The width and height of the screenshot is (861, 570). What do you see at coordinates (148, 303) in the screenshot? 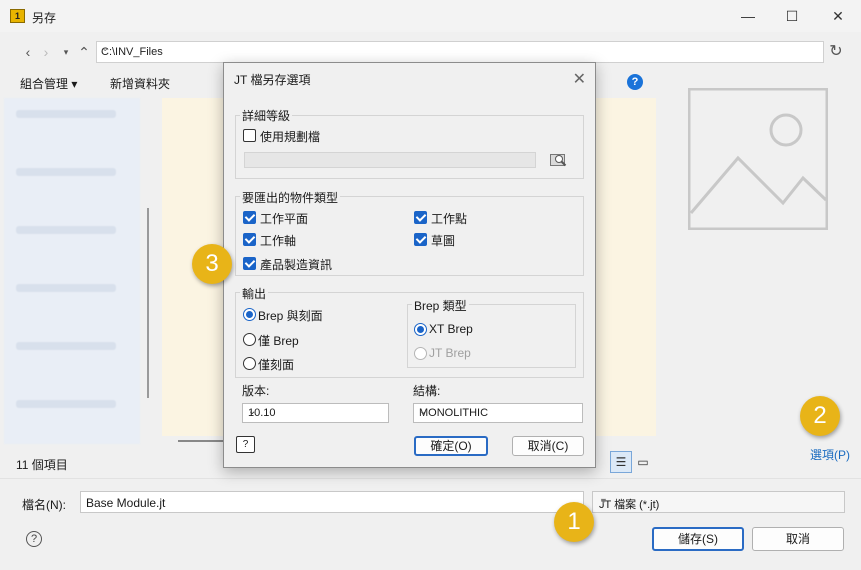
I see `pane-scrollbar` at bounding box center [148, 303].